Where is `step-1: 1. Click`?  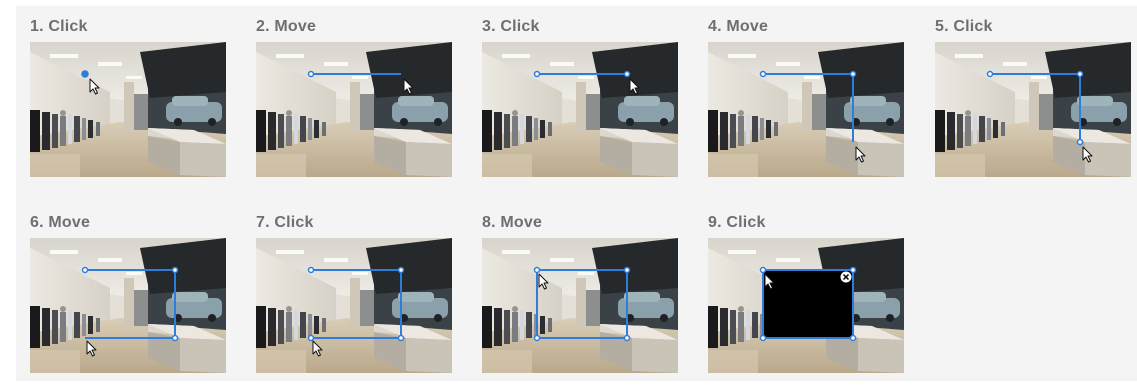 step-1: 1. Click is located at coordinates (130, 96).